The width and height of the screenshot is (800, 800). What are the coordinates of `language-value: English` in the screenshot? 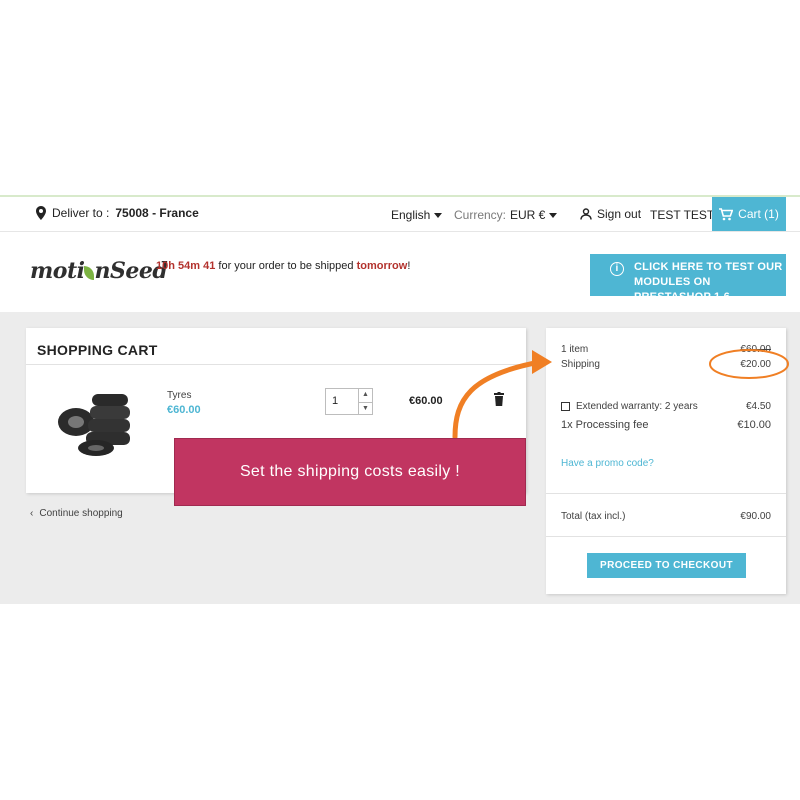 It's located at (411, 215).